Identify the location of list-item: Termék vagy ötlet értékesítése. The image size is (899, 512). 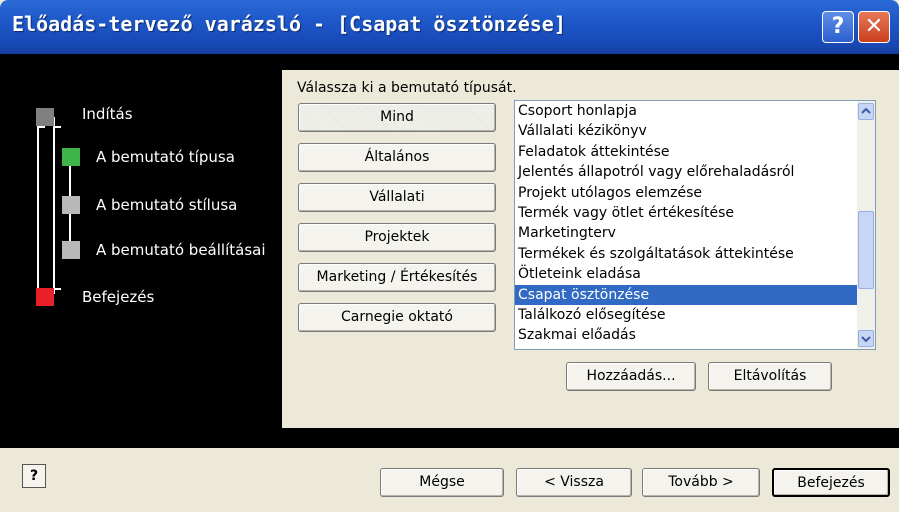
(695, 213).